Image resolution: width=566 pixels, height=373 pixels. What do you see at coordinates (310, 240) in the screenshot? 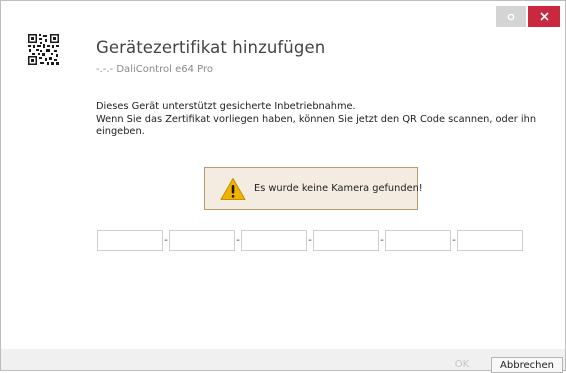
I see `certificate-code-input-row: - - - - -` at bounding box center [310, 240].